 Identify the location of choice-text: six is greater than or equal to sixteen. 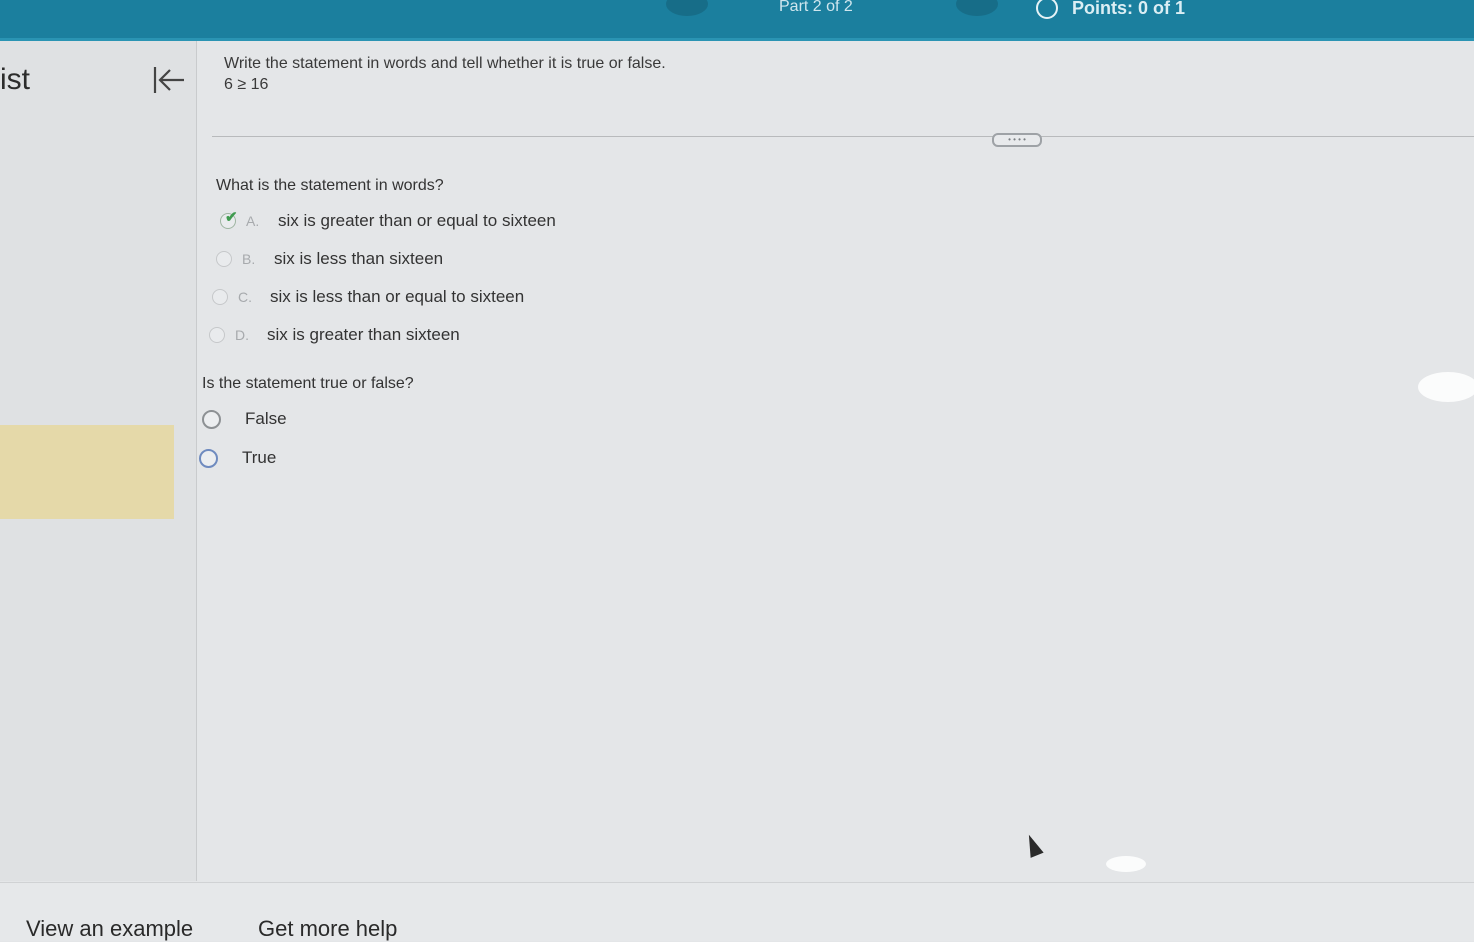
(417, 220).